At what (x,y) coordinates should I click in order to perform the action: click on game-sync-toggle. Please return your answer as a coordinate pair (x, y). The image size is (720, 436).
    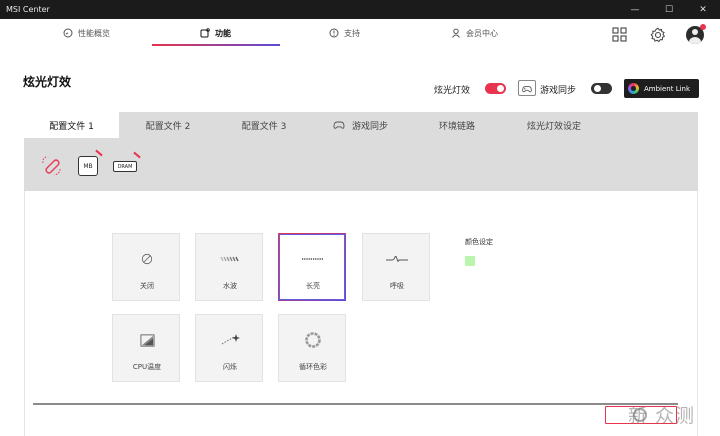
    Looking at the image, I should click on (601, 88).